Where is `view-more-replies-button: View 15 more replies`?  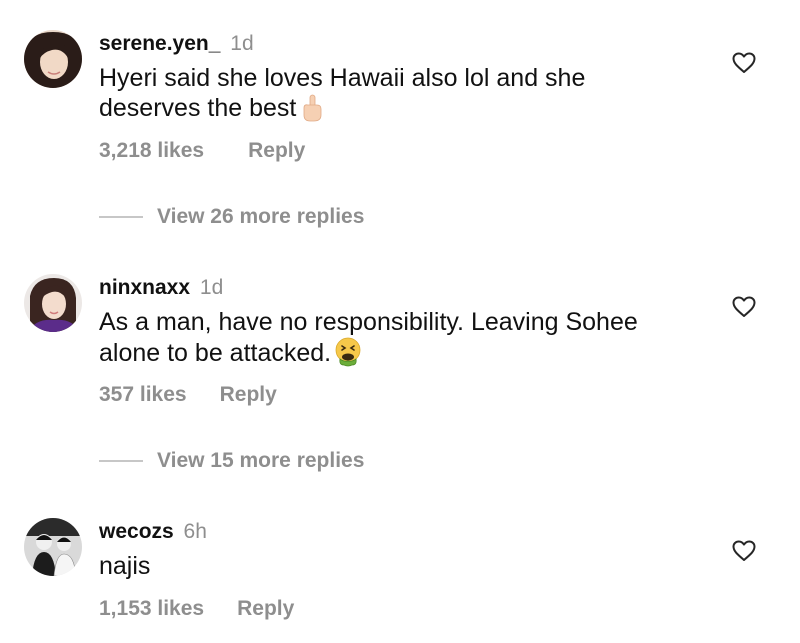
view-more-replies-button: View 15 more replies is located at coordinates (231, 461).